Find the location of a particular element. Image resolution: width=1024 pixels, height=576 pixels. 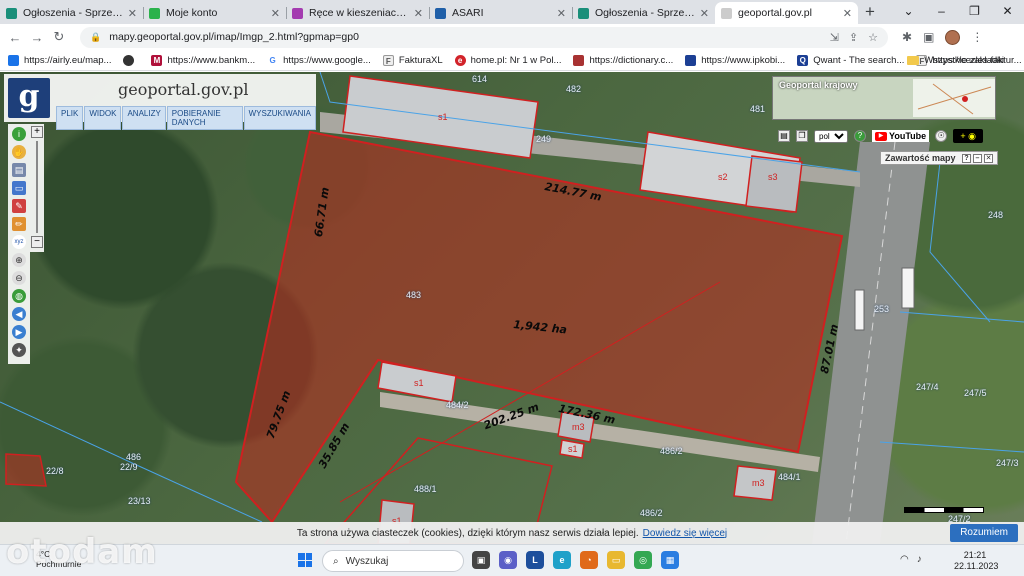

accessibility-icon: ☉ is located at coordinates (941, 136).